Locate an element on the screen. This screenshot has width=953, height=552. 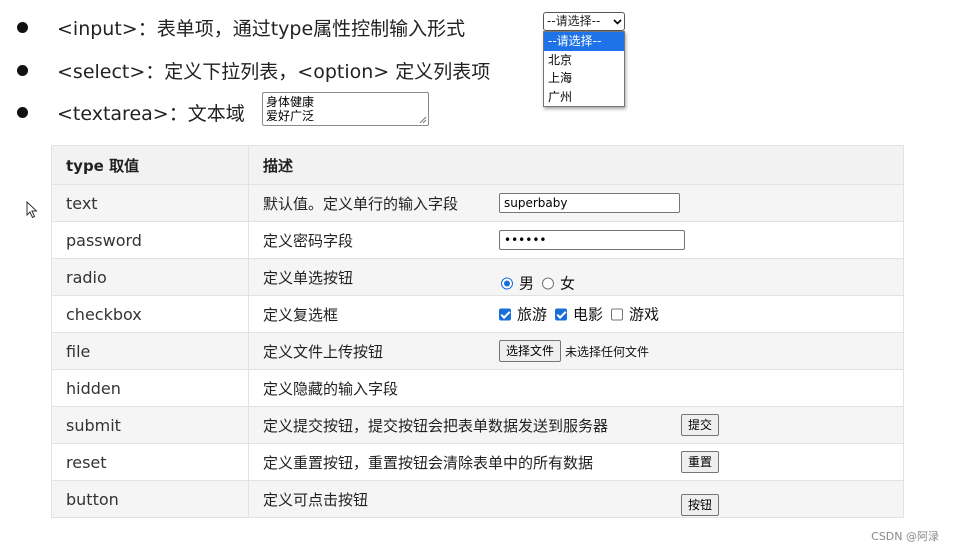
radio-label: 女 is located at coordinates (568, 283).